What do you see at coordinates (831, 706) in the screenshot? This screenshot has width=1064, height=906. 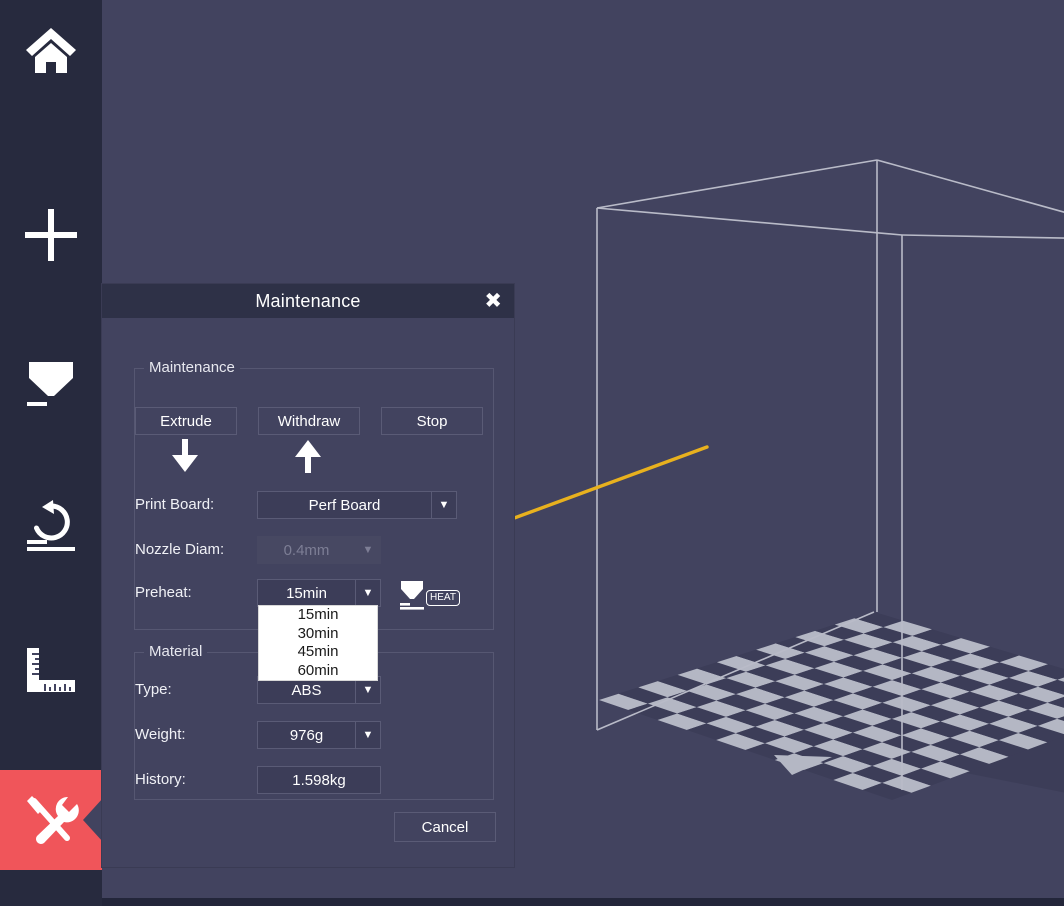 I see `build-plate` at bounding box center [831, 706].